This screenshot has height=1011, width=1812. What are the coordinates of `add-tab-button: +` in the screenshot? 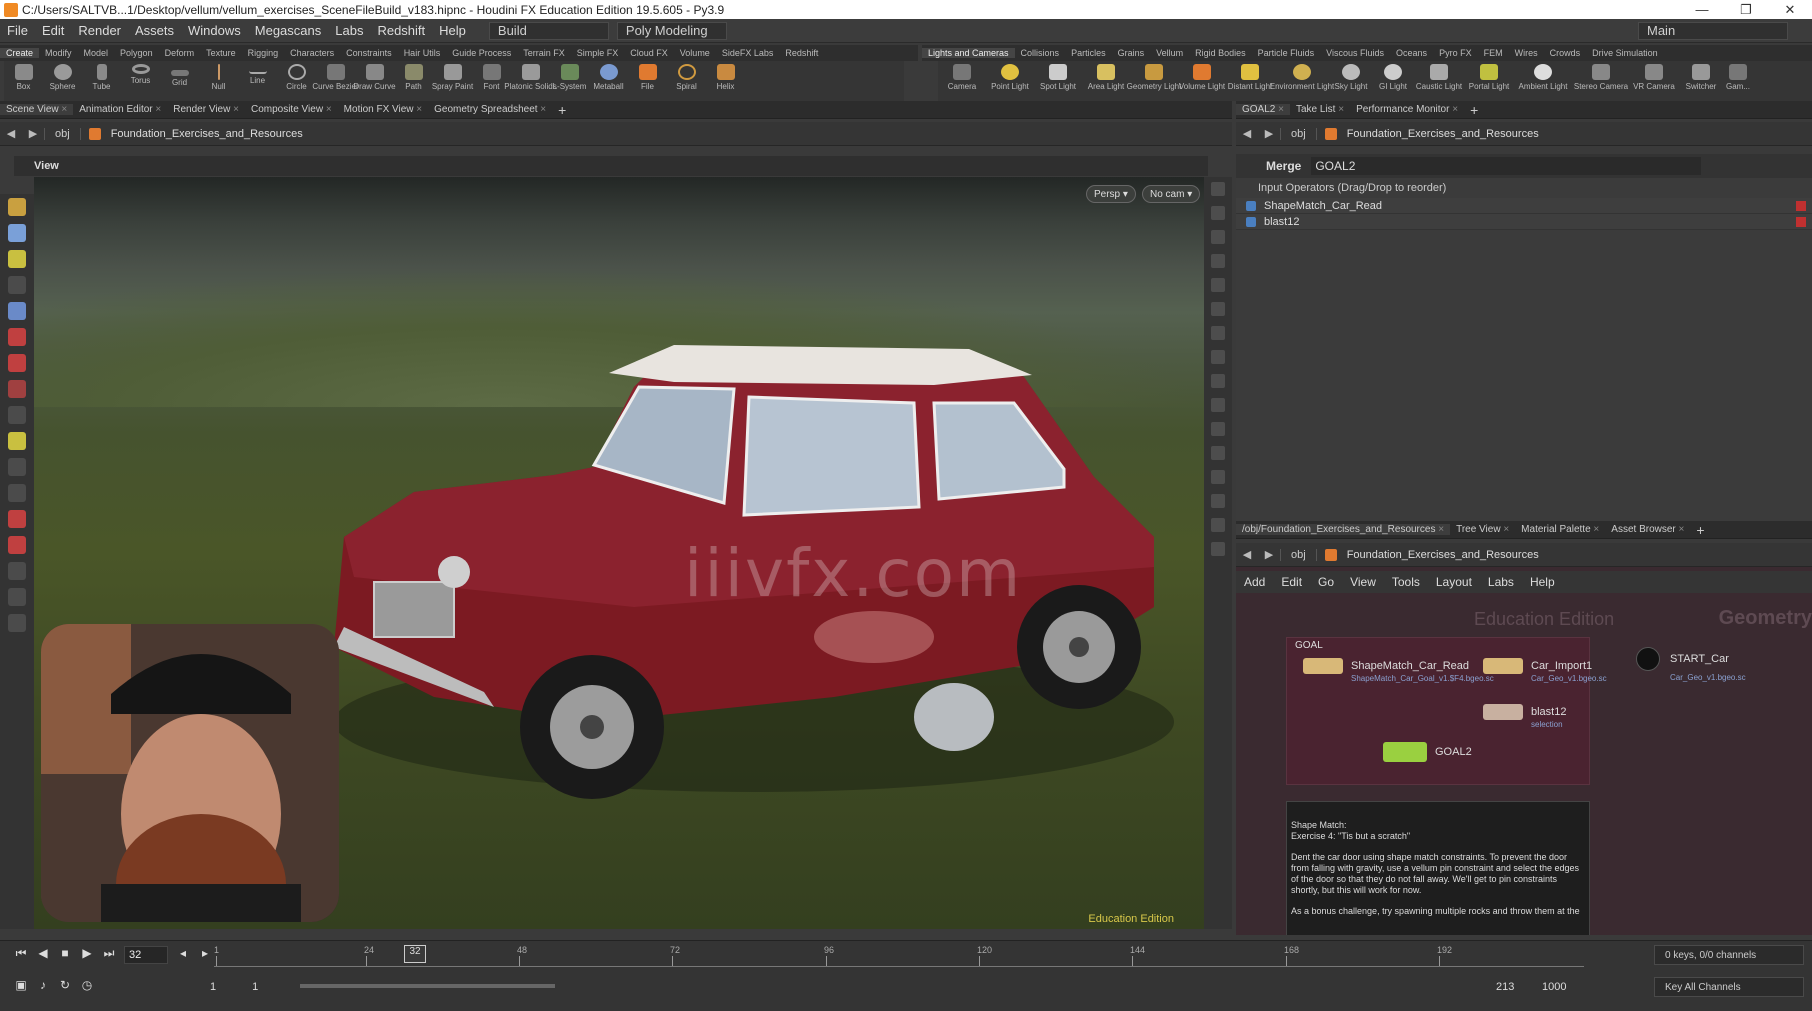 It's located at (1700, 530).